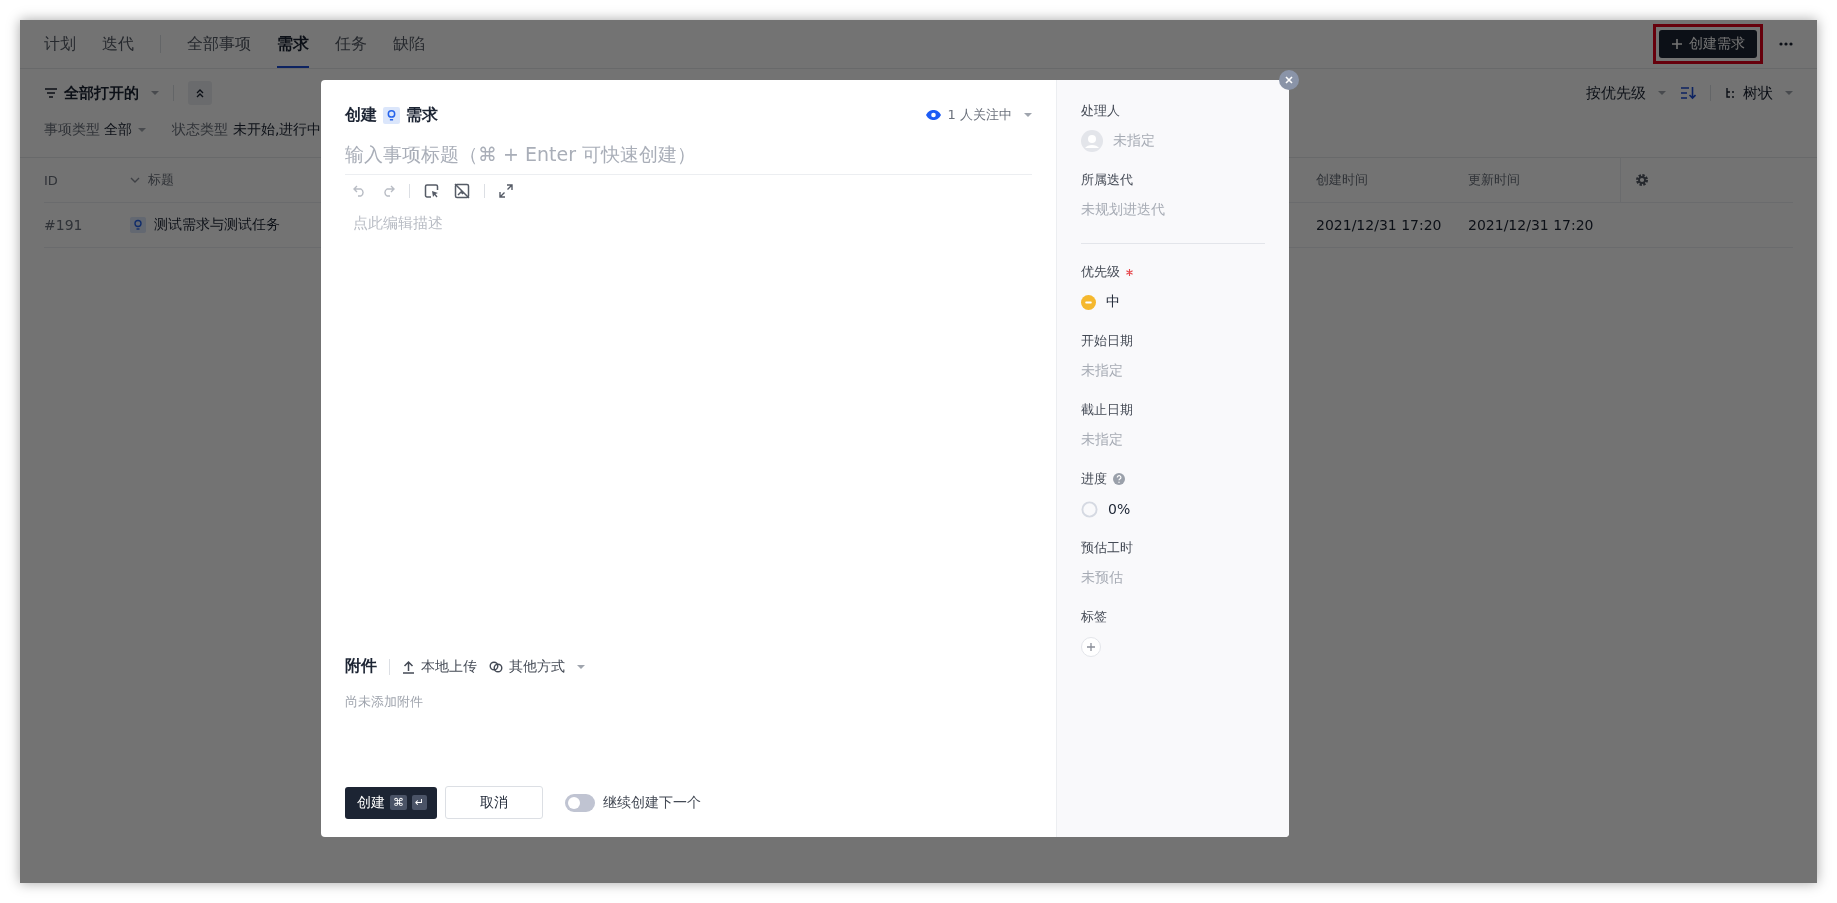  Describe the element at coordinates (494, 802) in the screenshot. I see `cancel-button: 取消` at that location.